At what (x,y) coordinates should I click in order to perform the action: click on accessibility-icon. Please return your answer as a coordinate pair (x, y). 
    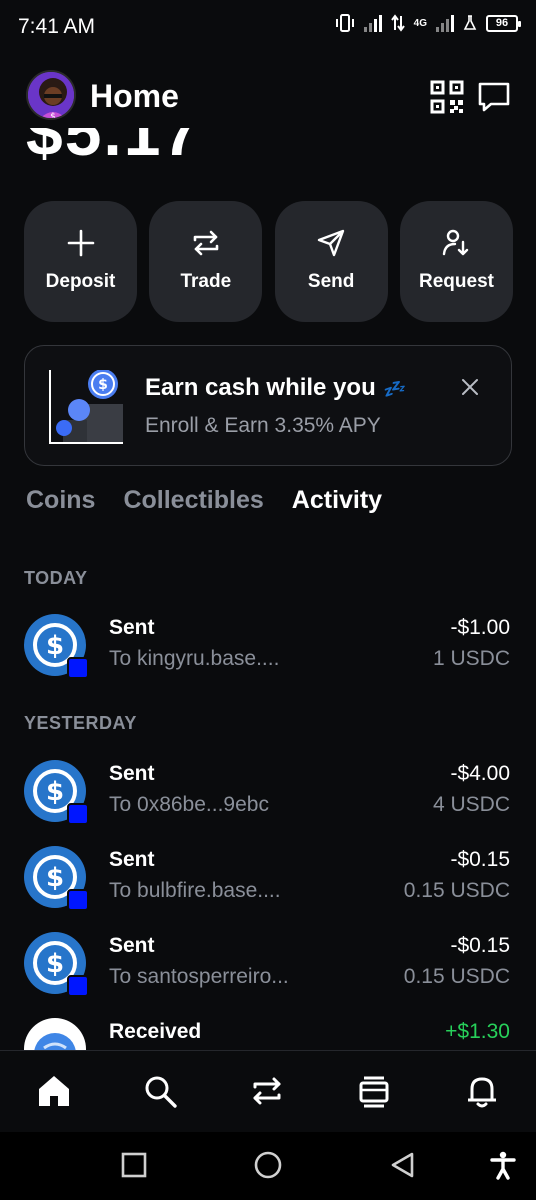
    Looking at the image, I should click on (503, 1165).